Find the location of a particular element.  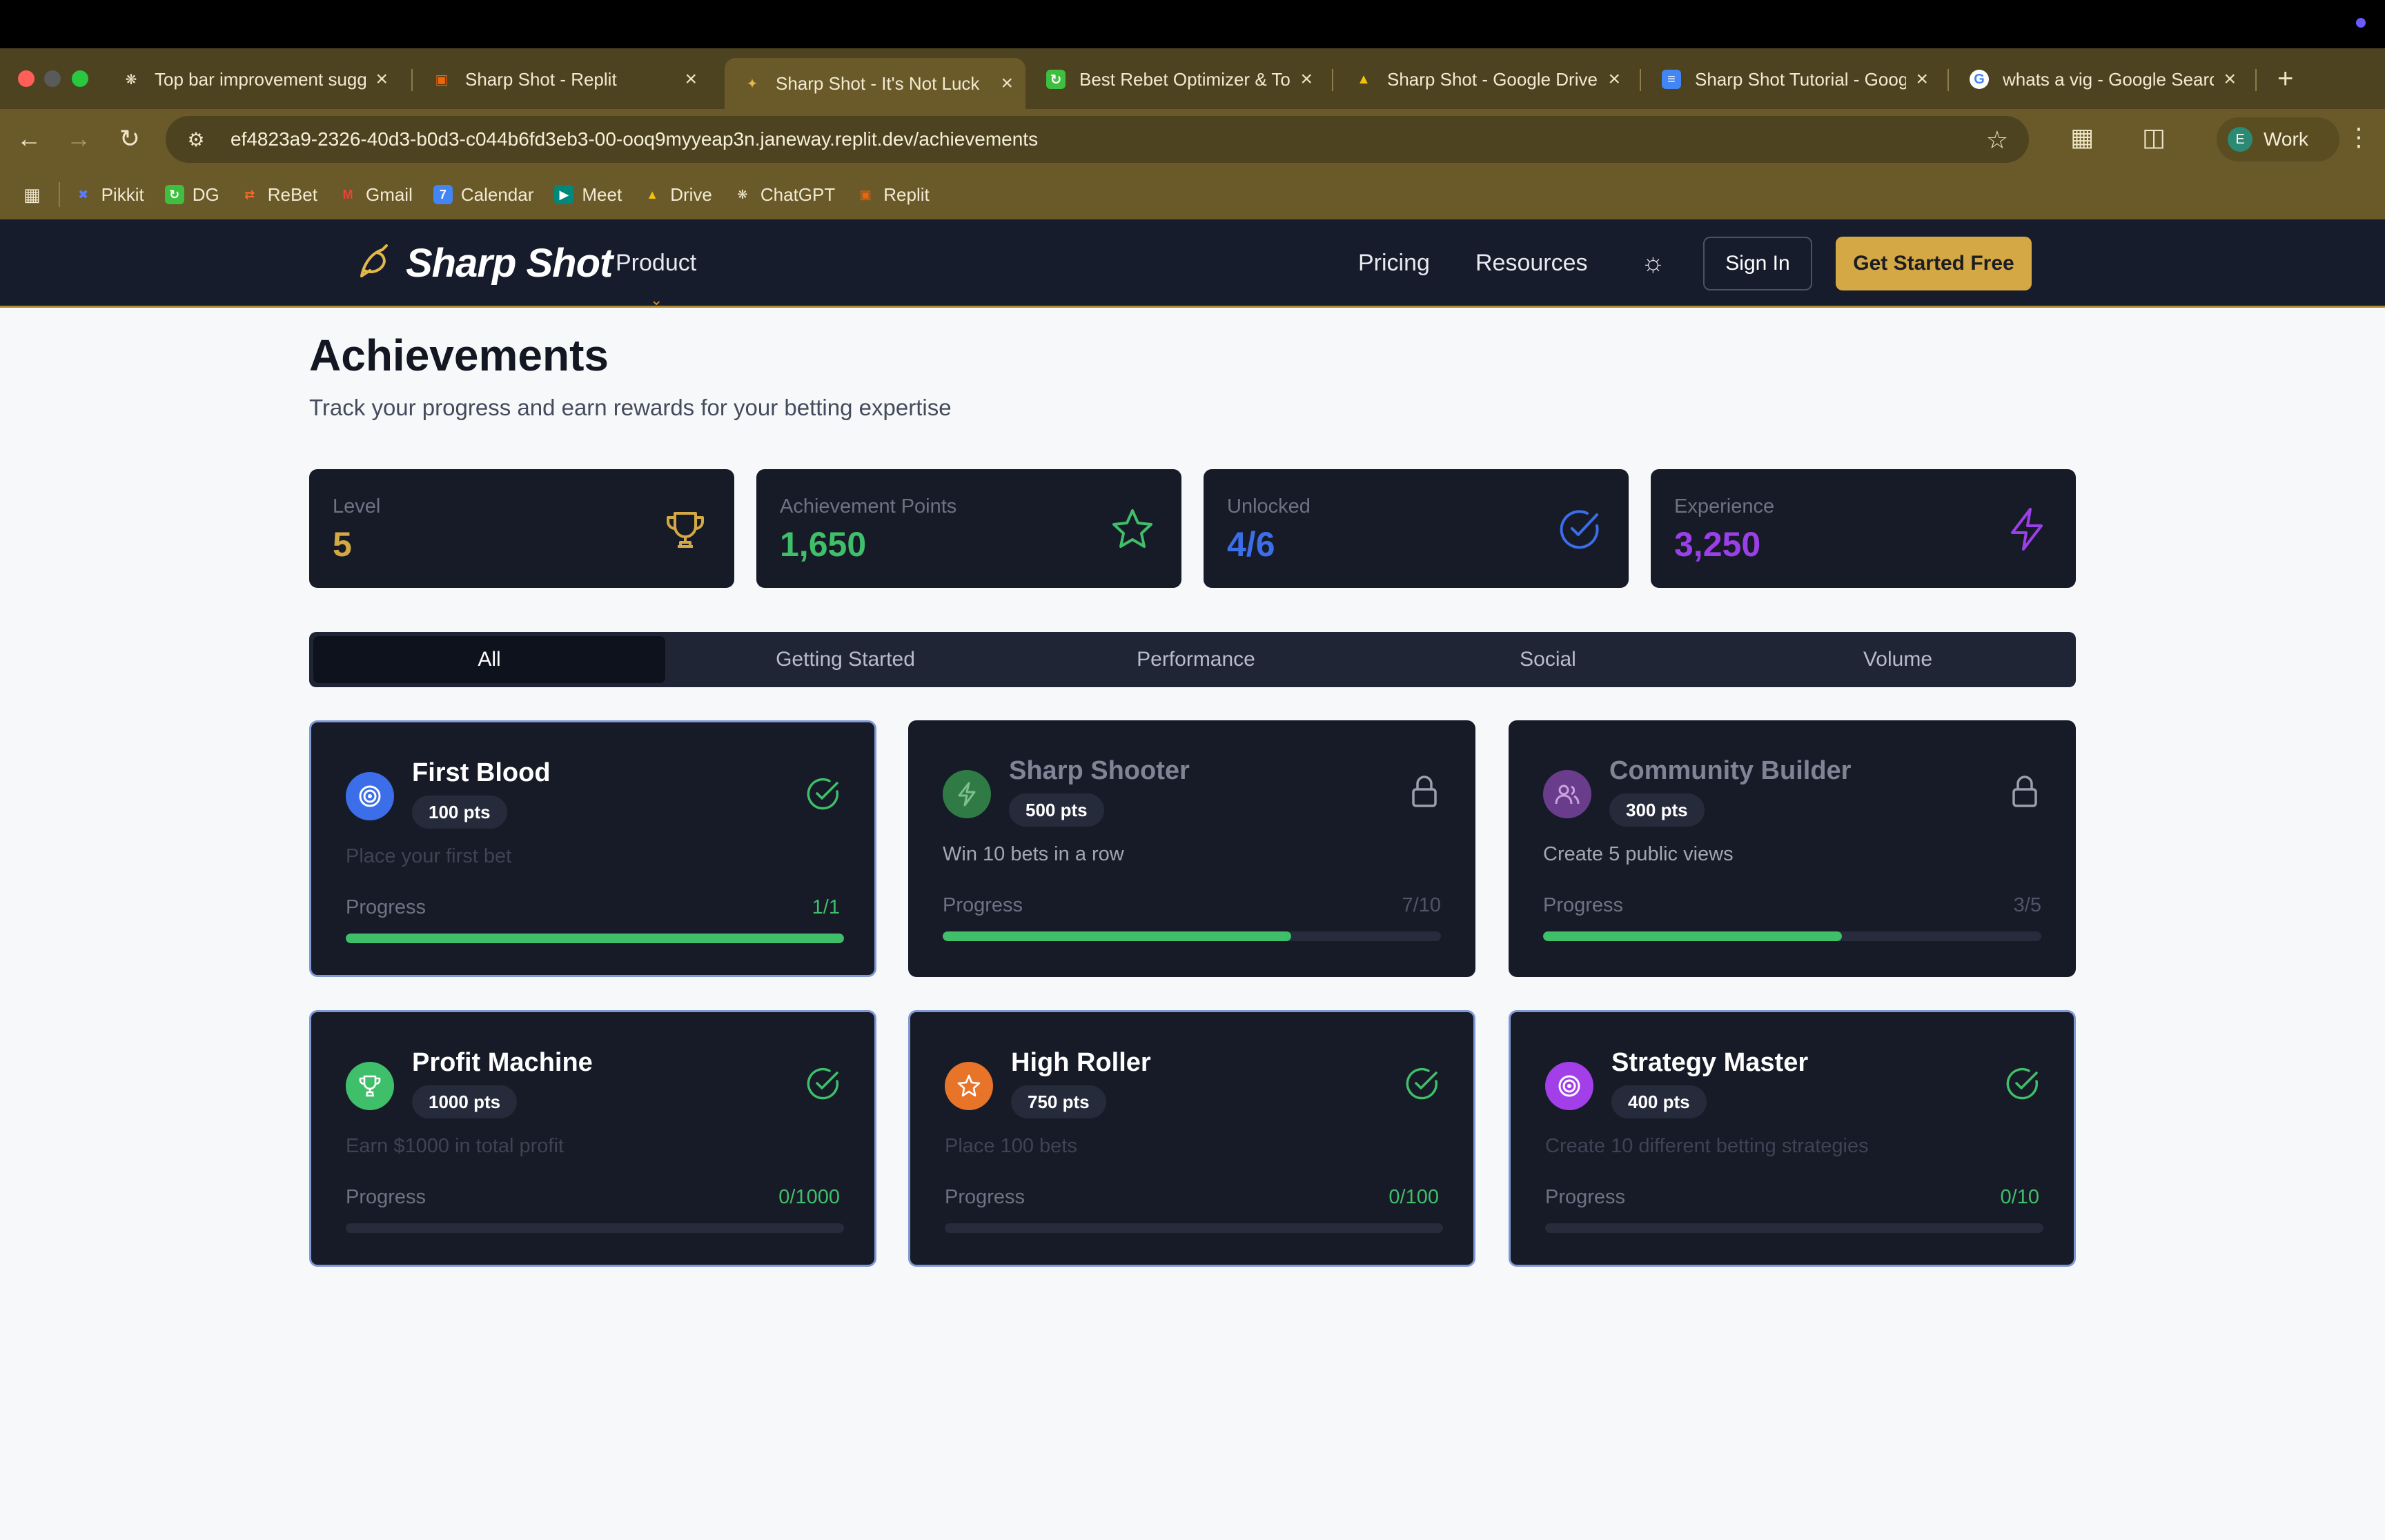

points-badge: 400 pts is located at coordinates (1659, 1101).